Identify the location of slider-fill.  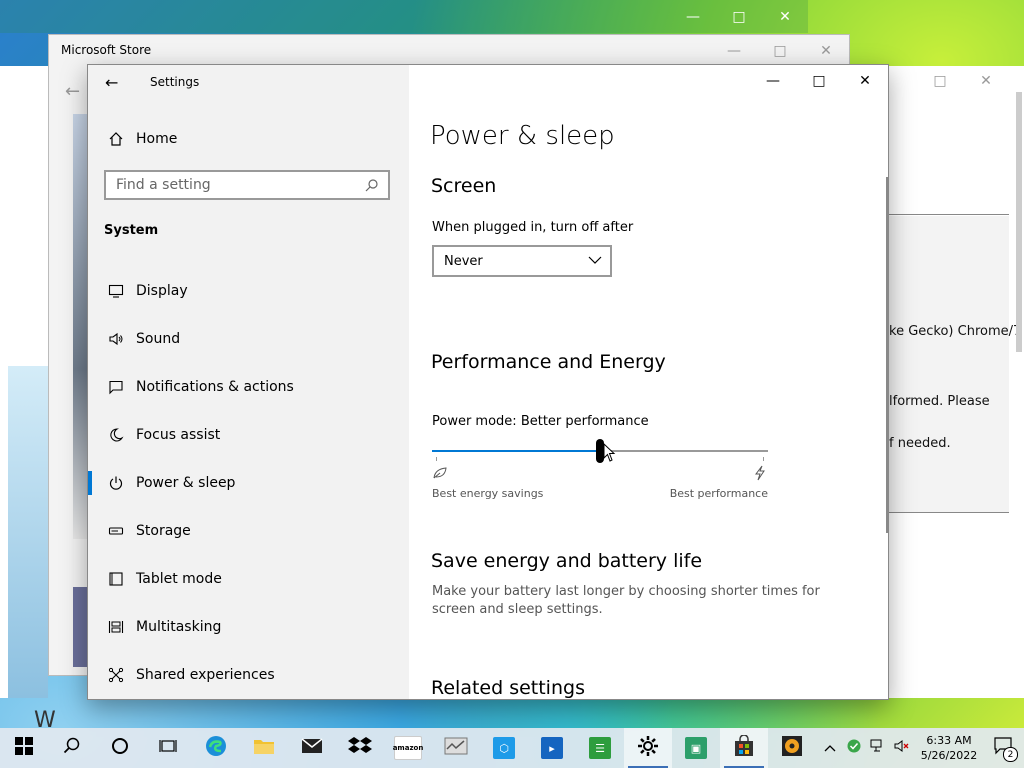
(516, 451).